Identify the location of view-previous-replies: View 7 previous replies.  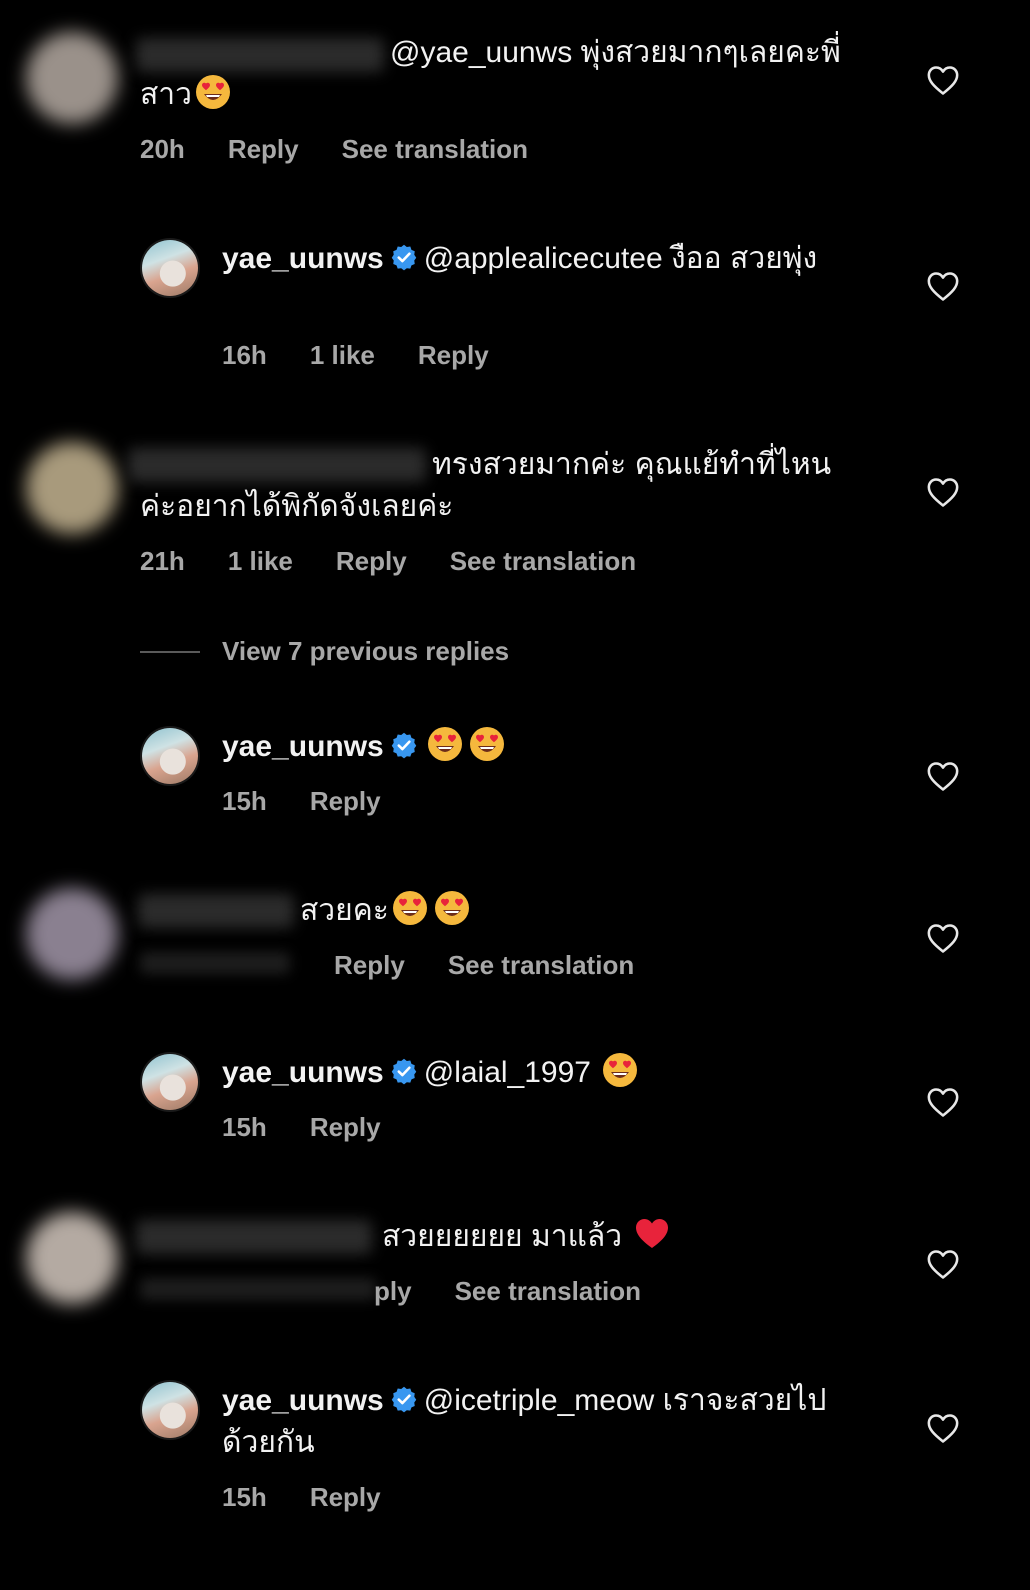
(324, 651).